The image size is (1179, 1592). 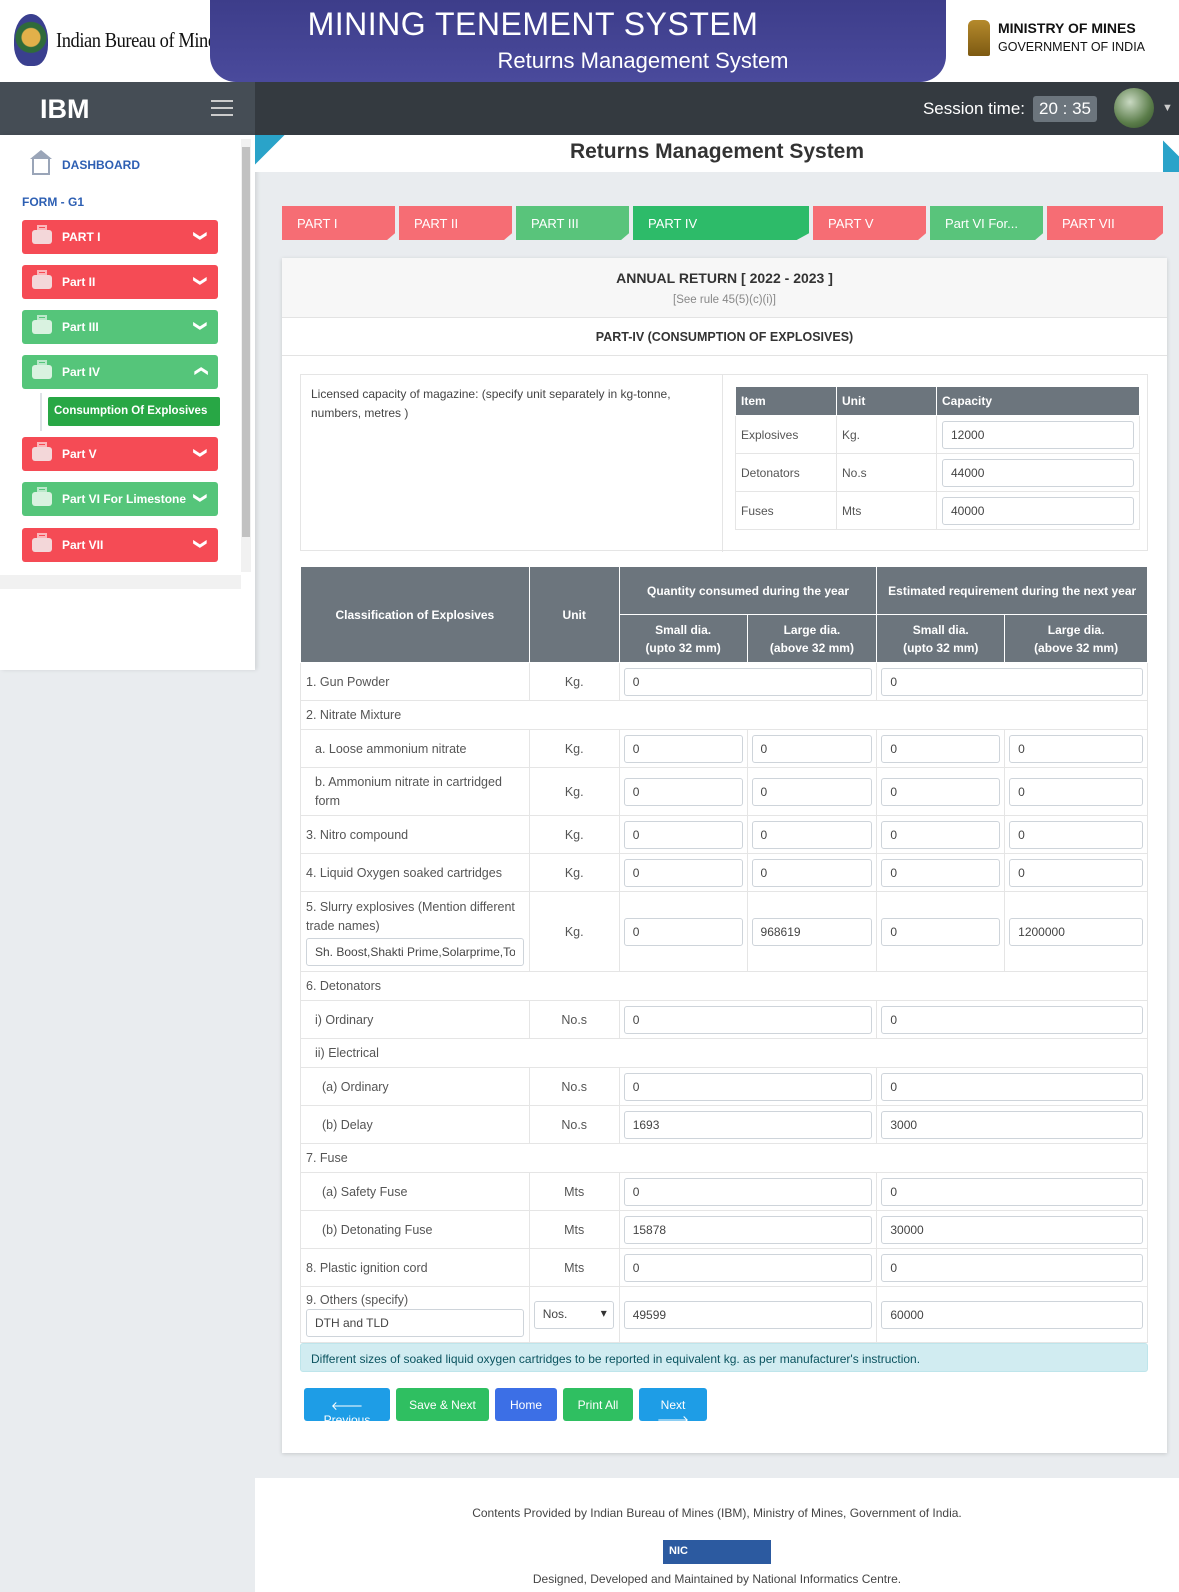 What do you see at coordinates (1076, 872) in the screenshot?
I see `lox-estimated-large-input` at bounding box center [1076, 872].